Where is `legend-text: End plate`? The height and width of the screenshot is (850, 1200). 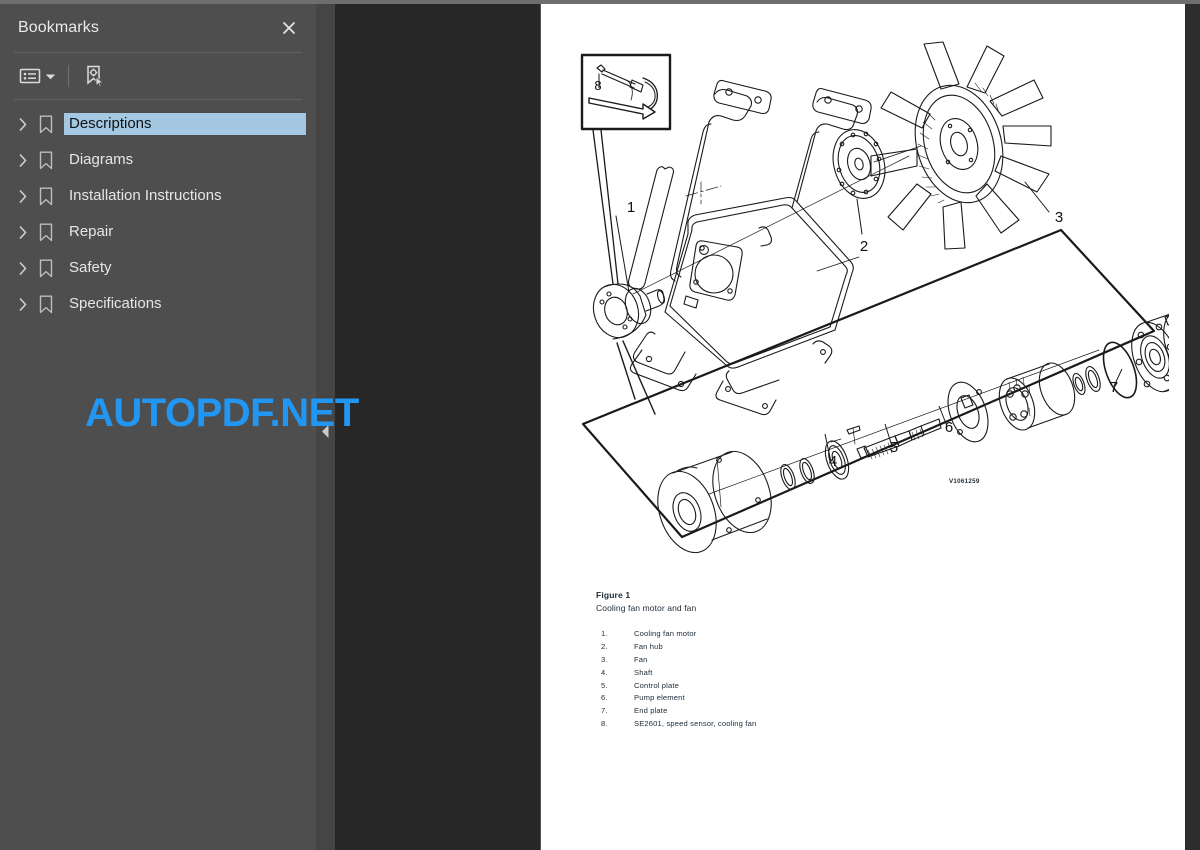
legend-text: End plate is located at coordinates (651, 711).